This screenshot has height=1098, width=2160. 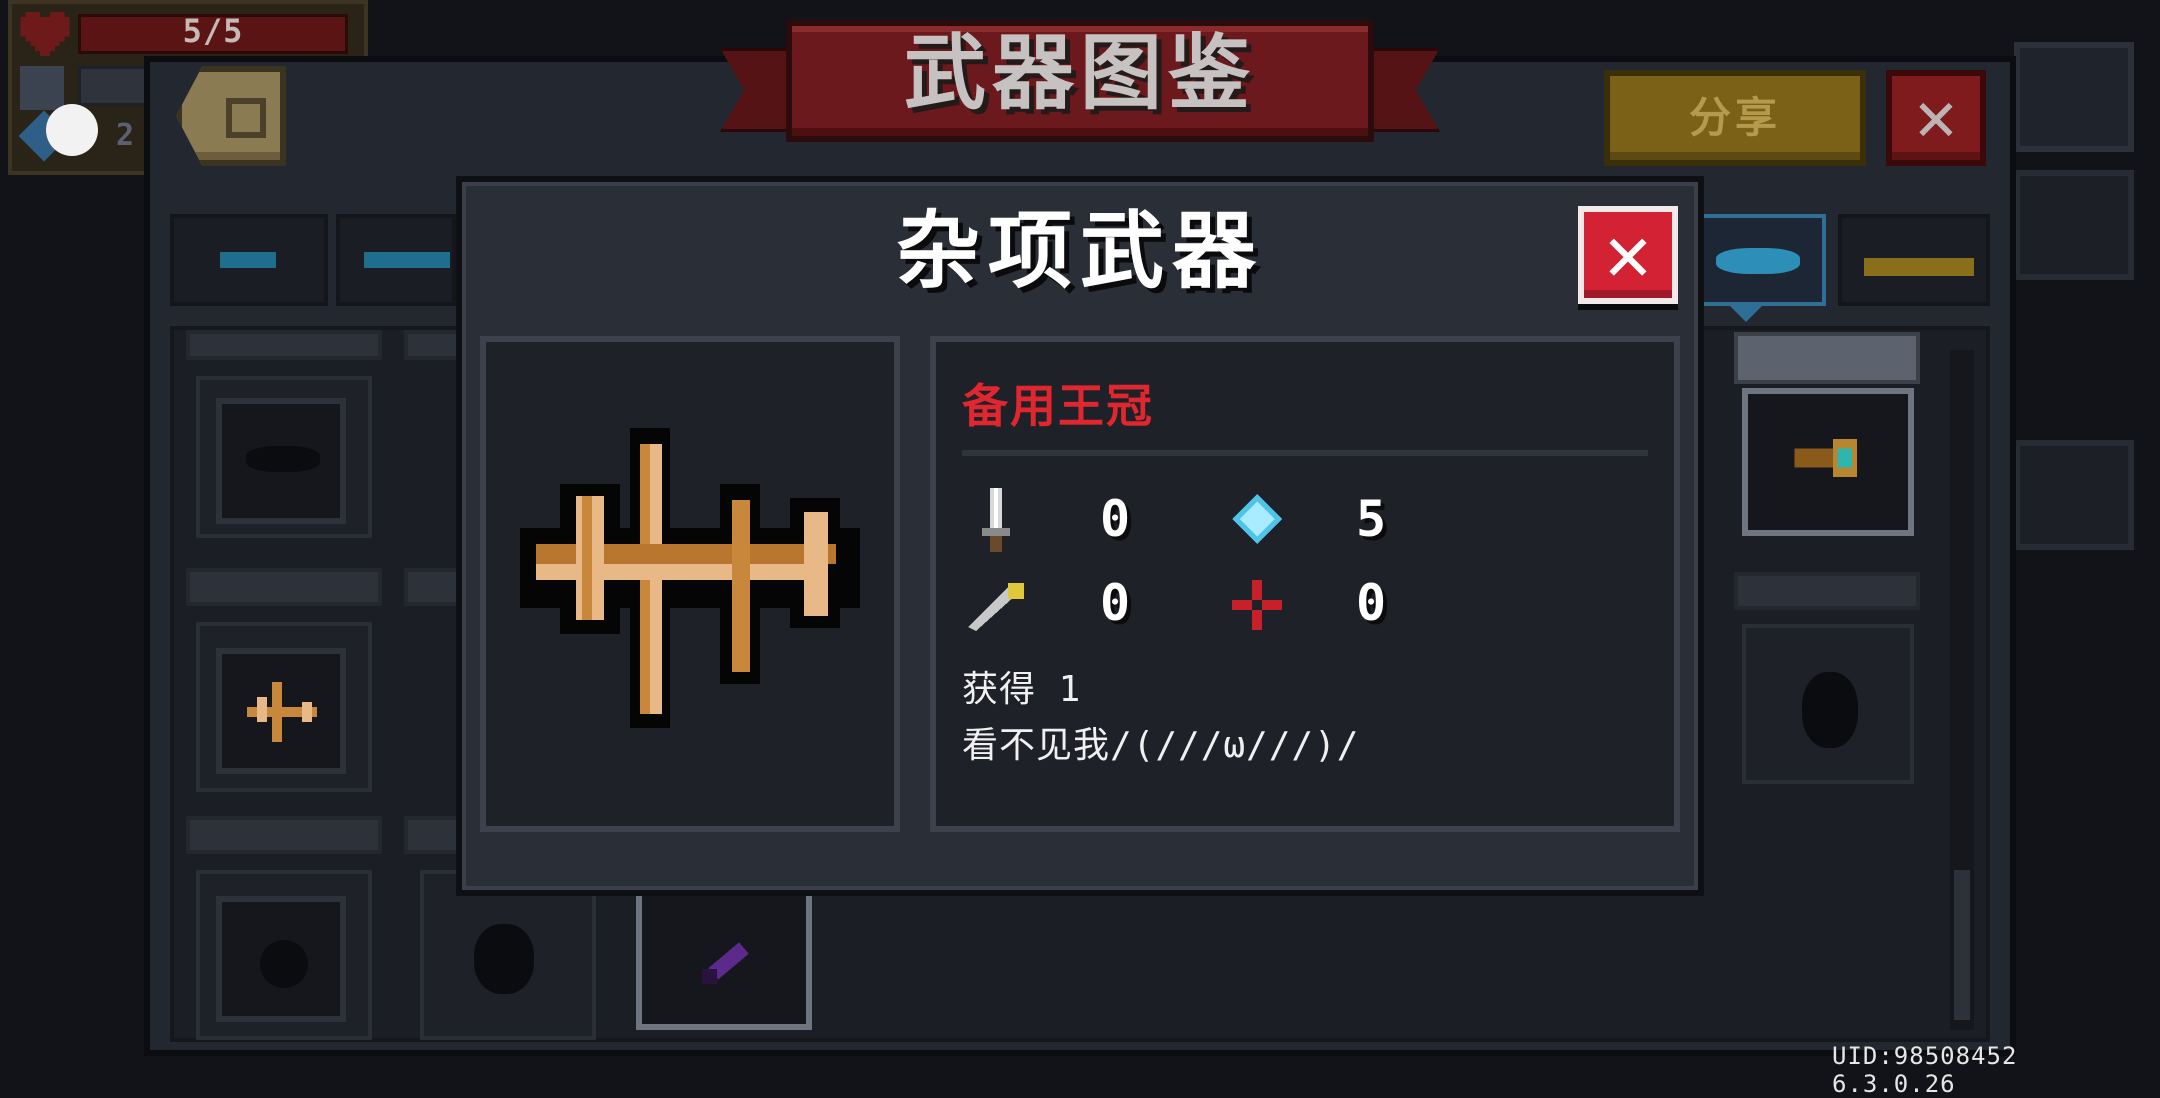 I want to click on tab-legendary, so click(x=1914, y=260).